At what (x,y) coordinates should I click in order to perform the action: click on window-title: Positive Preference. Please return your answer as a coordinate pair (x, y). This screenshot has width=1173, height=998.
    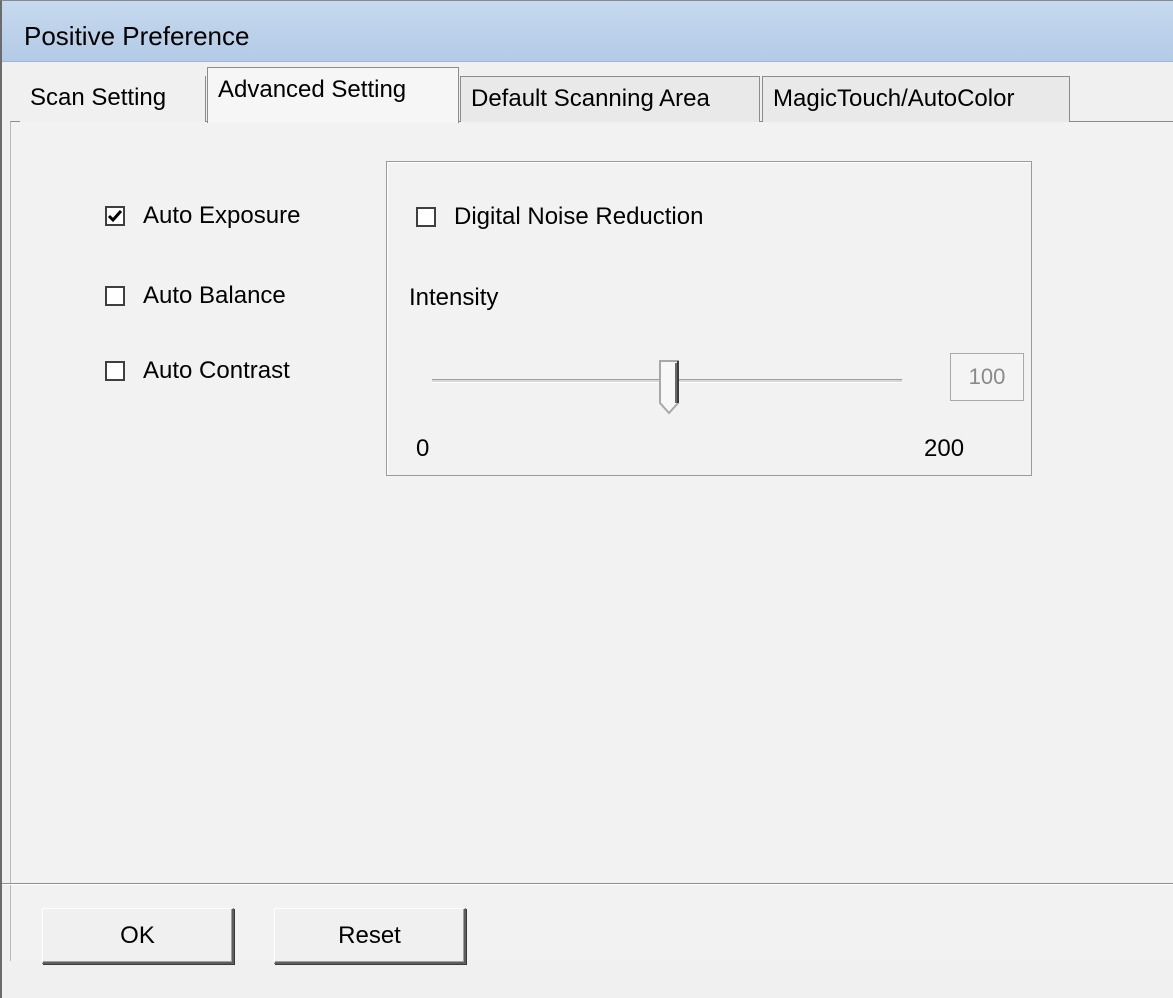
    Looking at the image, I should click on (137, 36).